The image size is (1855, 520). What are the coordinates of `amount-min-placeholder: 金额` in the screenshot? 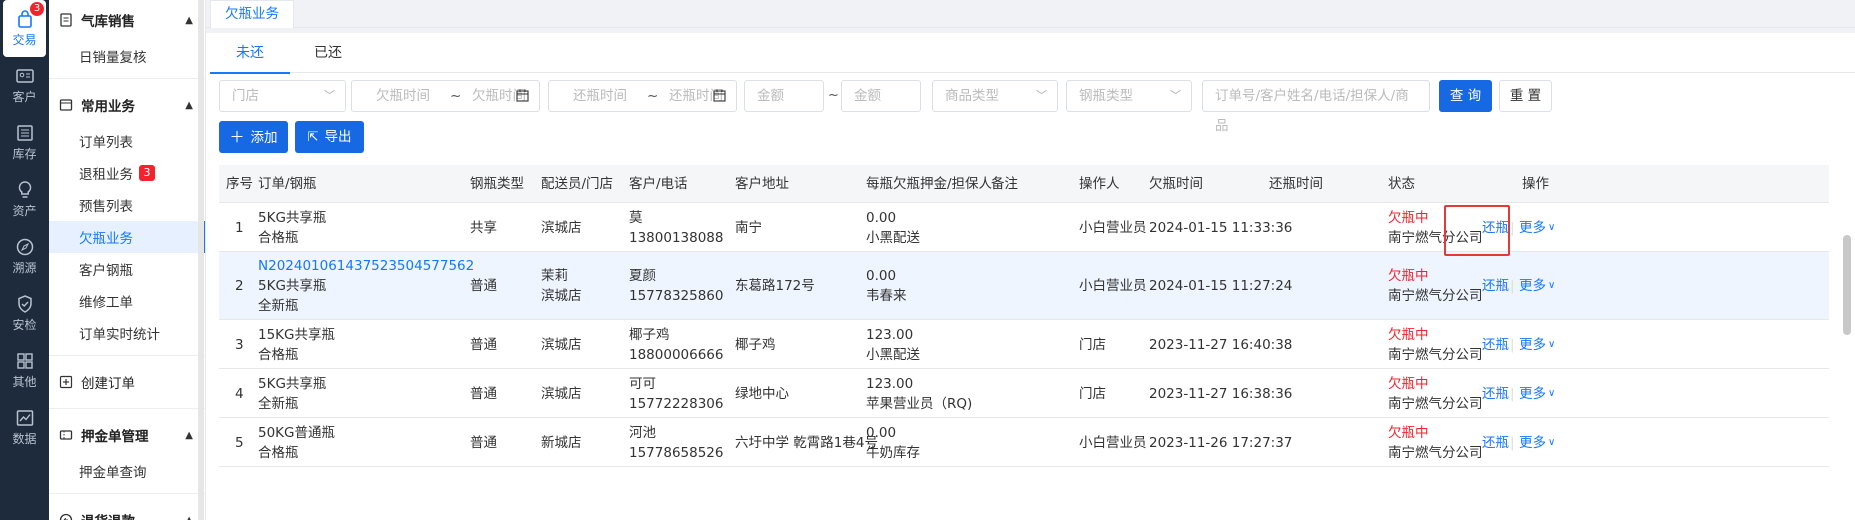 It's located at (770, 96).